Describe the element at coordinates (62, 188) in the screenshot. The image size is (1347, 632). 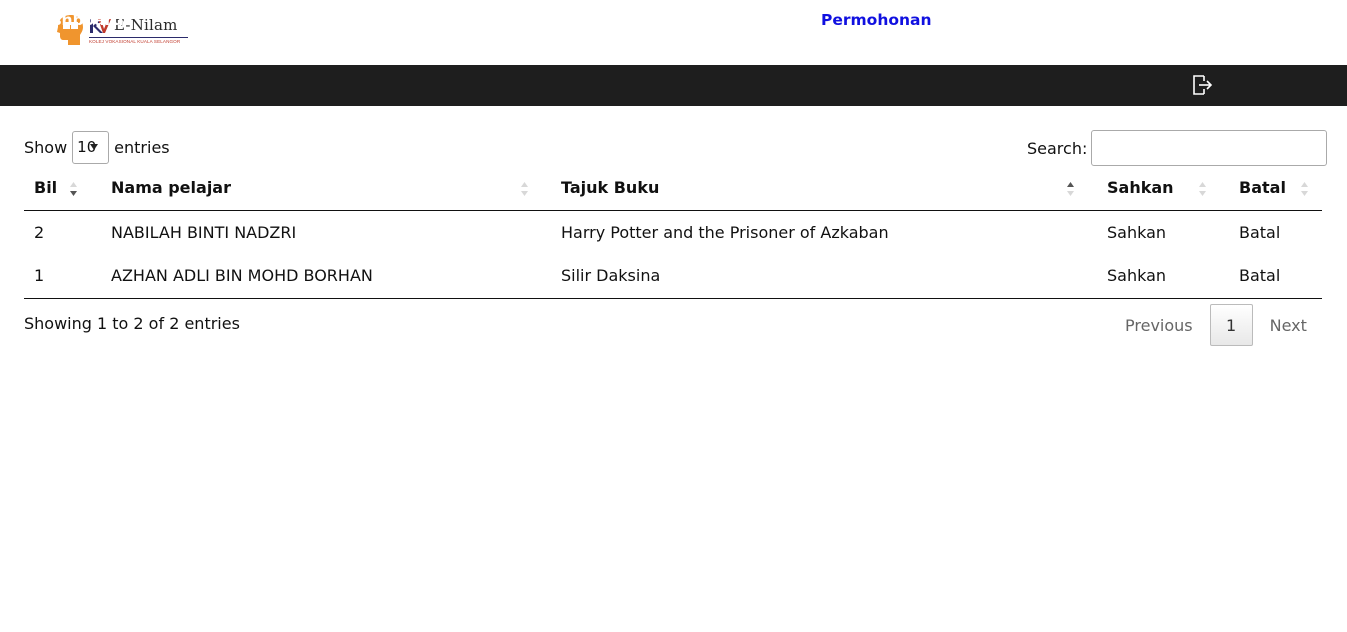
I see `header-bil: Bil` at that location.